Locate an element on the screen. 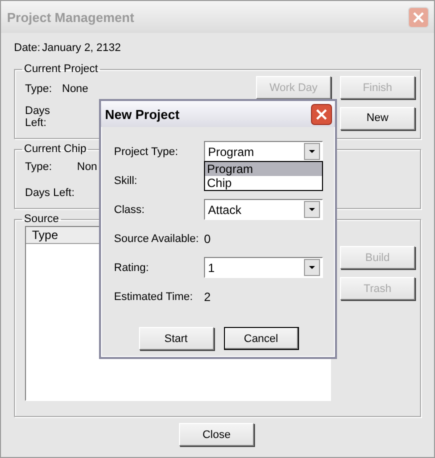 This screenshot has width=435, height=458. dropdown: Attack is located at coordinates (263, 209).